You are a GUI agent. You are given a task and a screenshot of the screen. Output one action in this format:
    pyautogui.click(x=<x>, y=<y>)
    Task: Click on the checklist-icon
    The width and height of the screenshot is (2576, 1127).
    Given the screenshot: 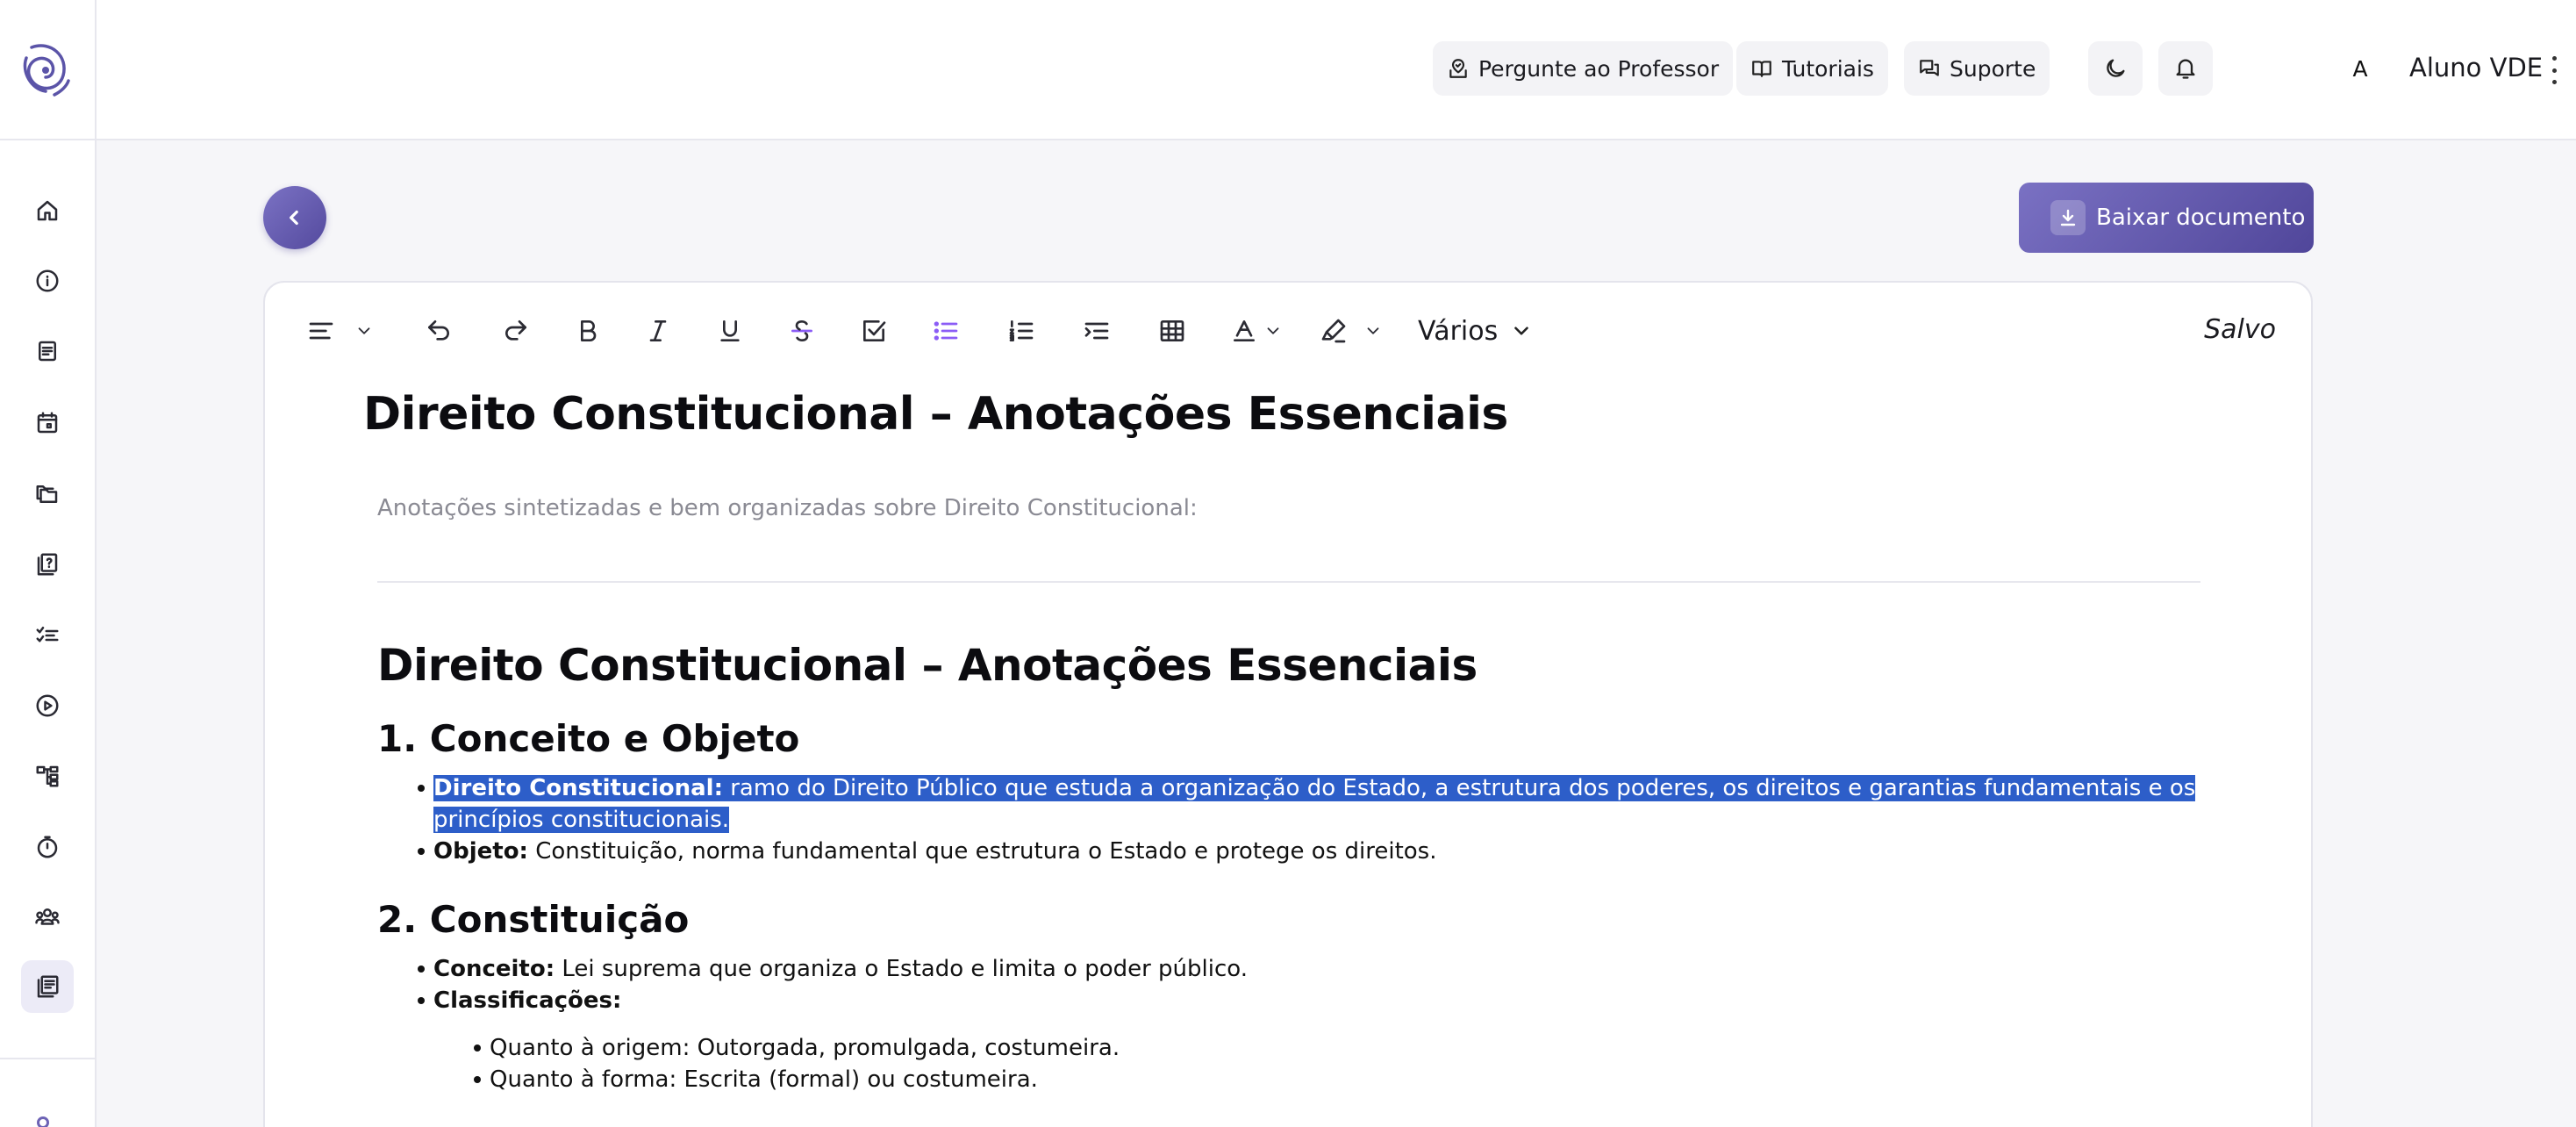 What is the action you would take?
    pyautogui.click(x=47, y=634)
    